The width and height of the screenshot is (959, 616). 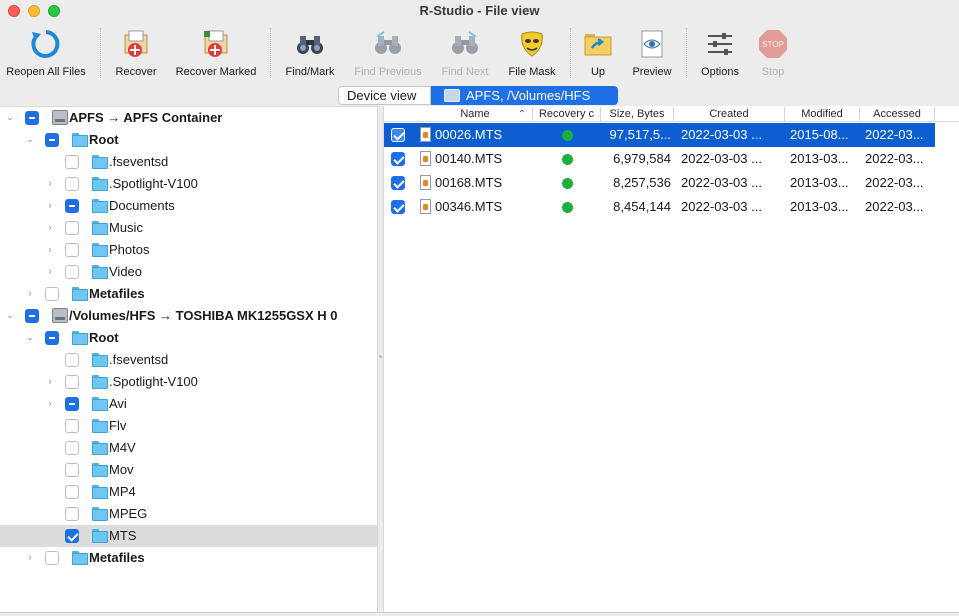 I want to click on column-header-size: Size, Bytes, so click(x=637, y=114).